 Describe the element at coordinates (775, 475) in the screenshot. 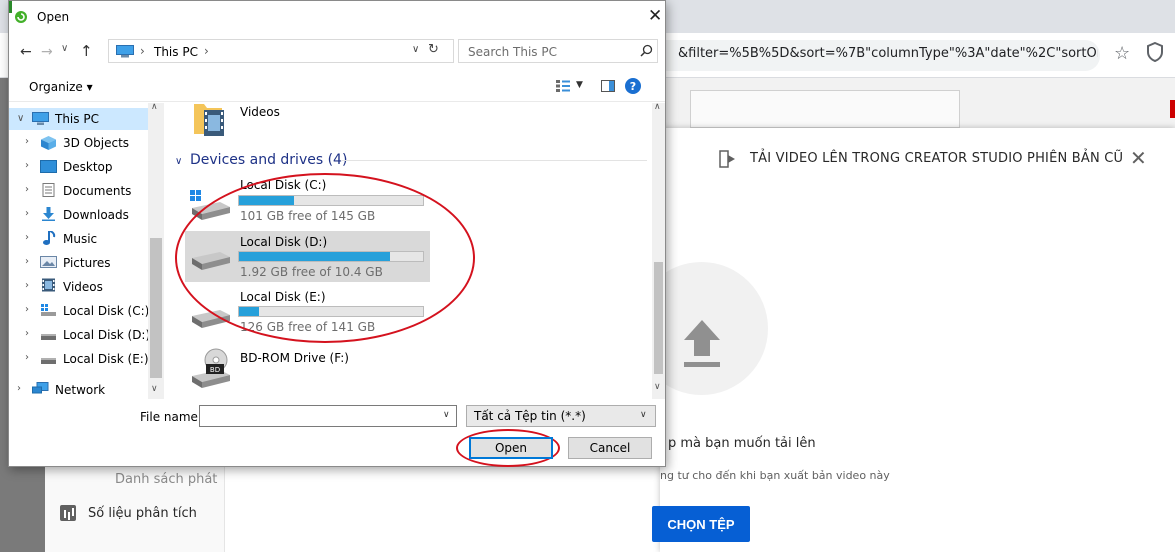

I see `upload-privacy-note: ng tư cho đến khi bạn xuất bản video này` at that location.